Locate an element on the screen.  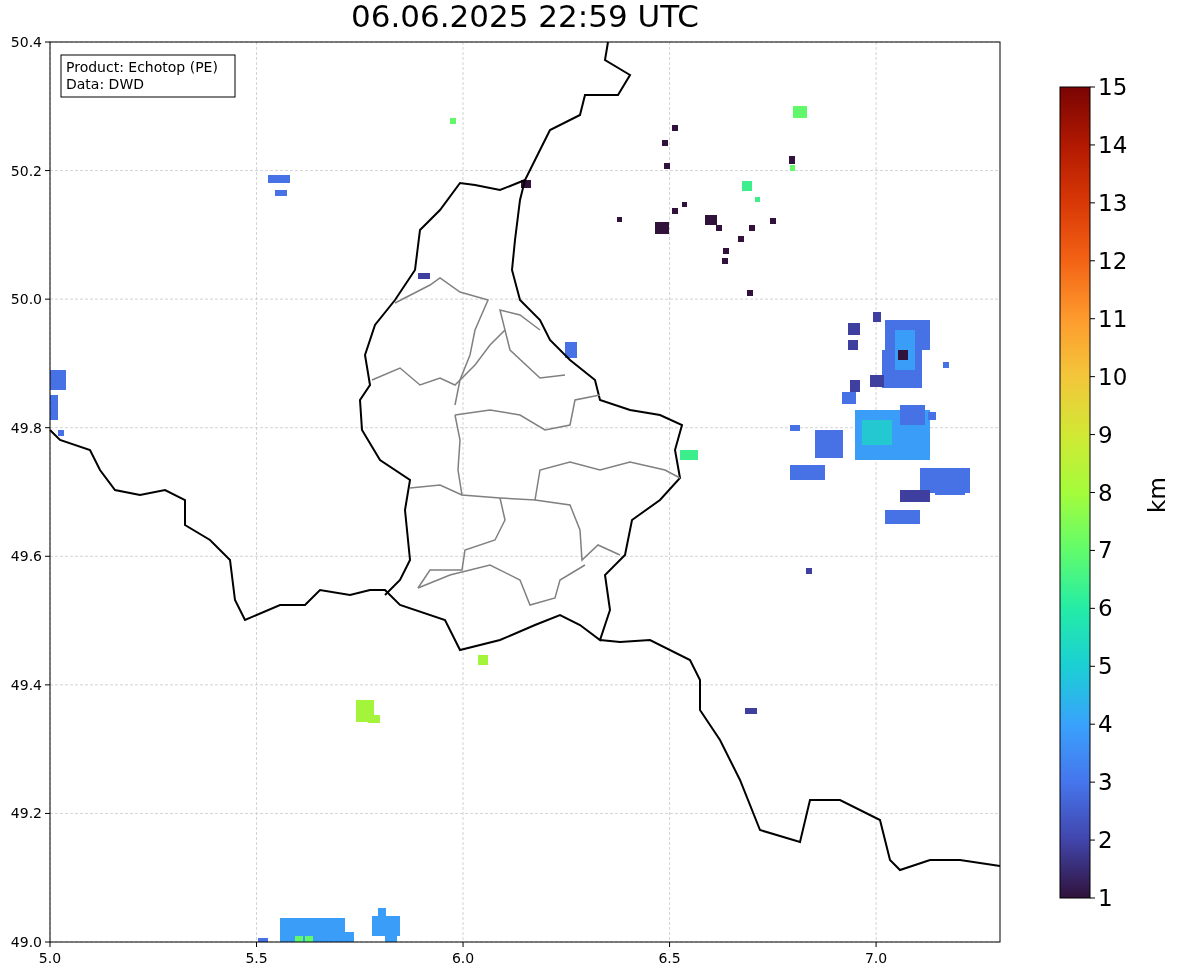
axis-tick-label: 49.0 is located at coordinates (26, 942).